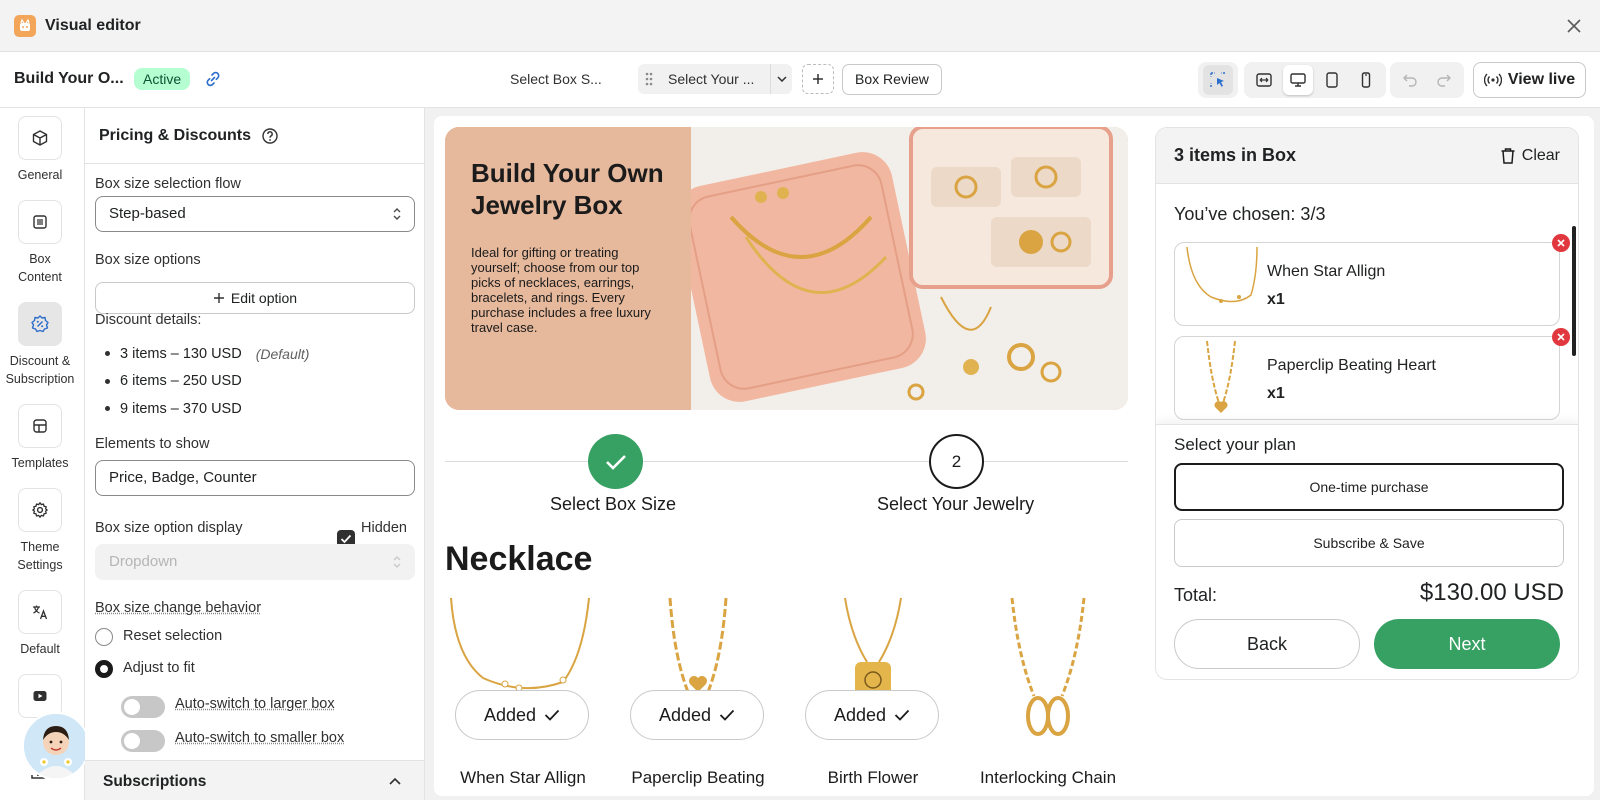 This screenshot has width=1600, height=800. Describe the element at coordinates (40, 556) in the screenshot. I see `rail-label: Theme Settings` at that location.